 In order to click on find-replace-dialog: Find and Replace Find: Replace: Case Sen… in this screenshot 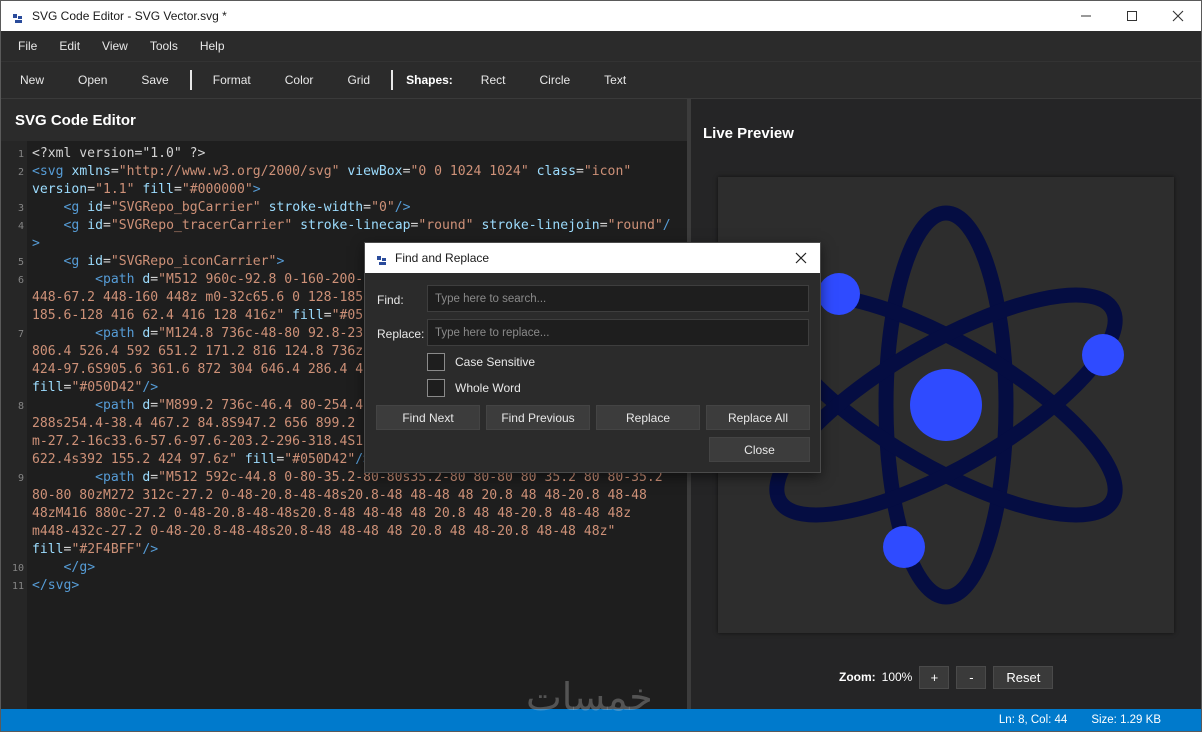, I will do `click(592, 357)`.